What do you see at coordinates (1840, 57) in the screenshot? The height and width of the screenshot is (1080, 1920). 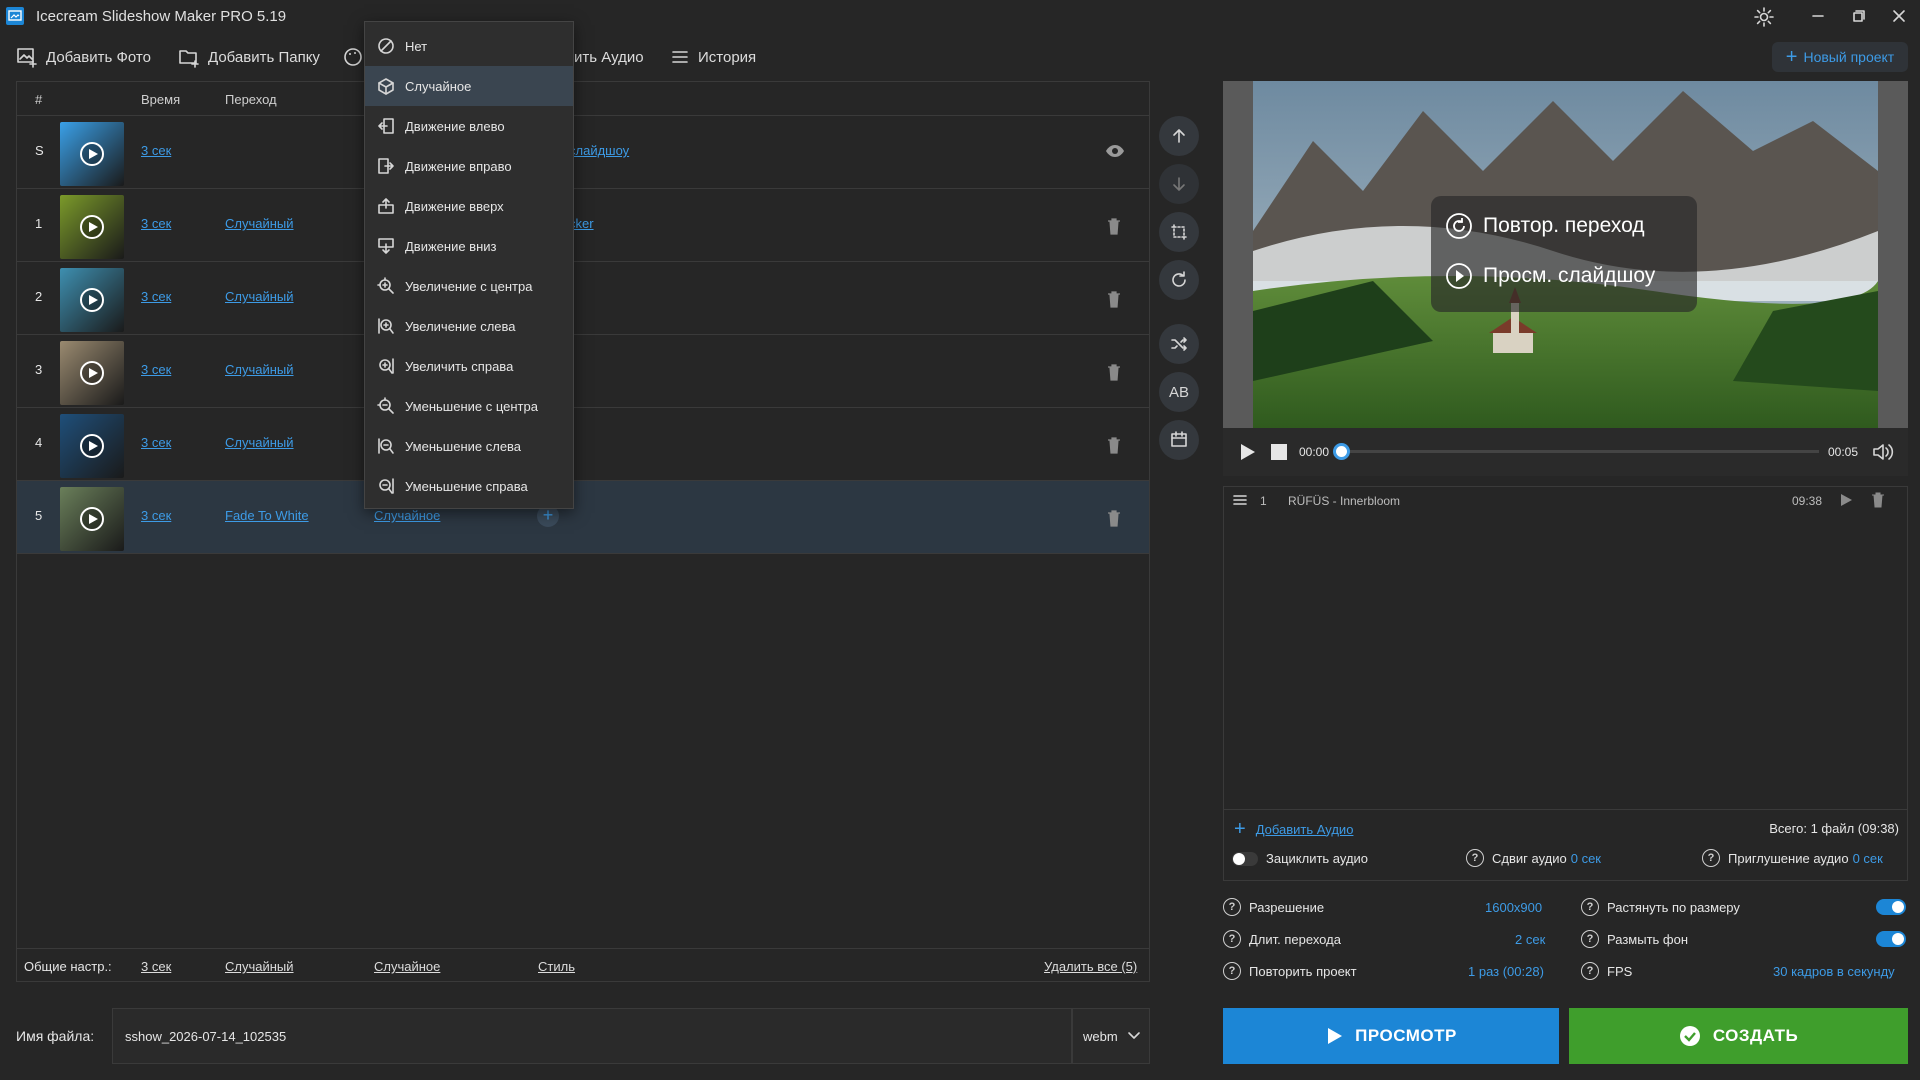 I see `new-project-button: + Новый проект` at bounding box center [1840, 57].